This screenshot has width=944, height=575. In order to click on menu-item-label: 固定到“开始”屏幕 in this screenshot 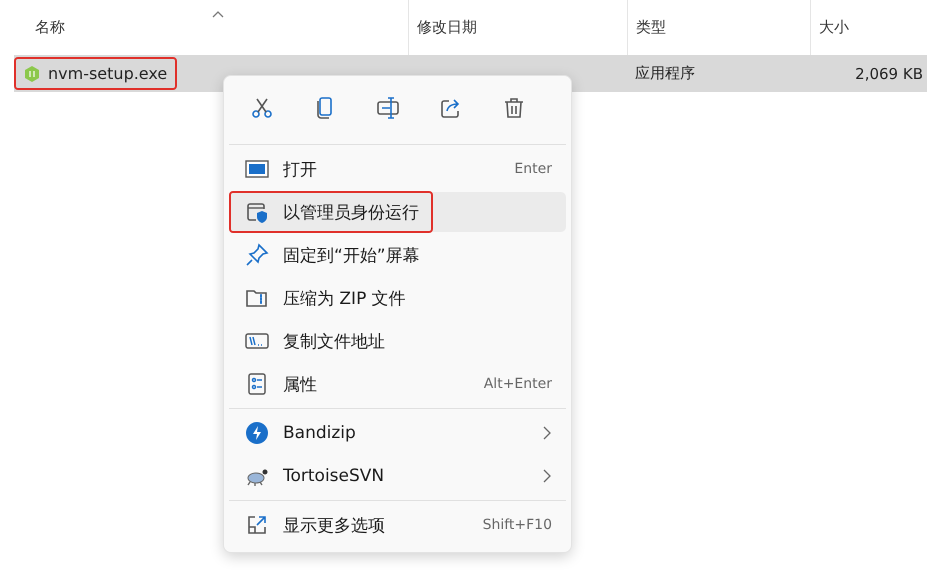, I will do `click(351, 255)`.